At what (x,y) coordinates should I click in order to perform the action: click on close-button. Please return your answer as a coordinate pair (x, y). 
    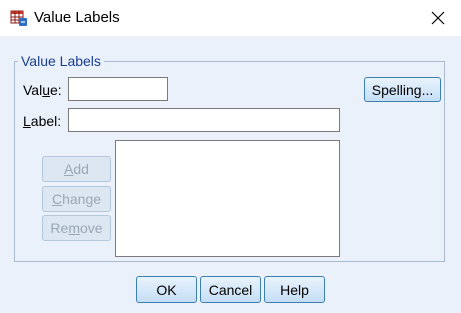
    Looking at the image, I should click on (438, 18).